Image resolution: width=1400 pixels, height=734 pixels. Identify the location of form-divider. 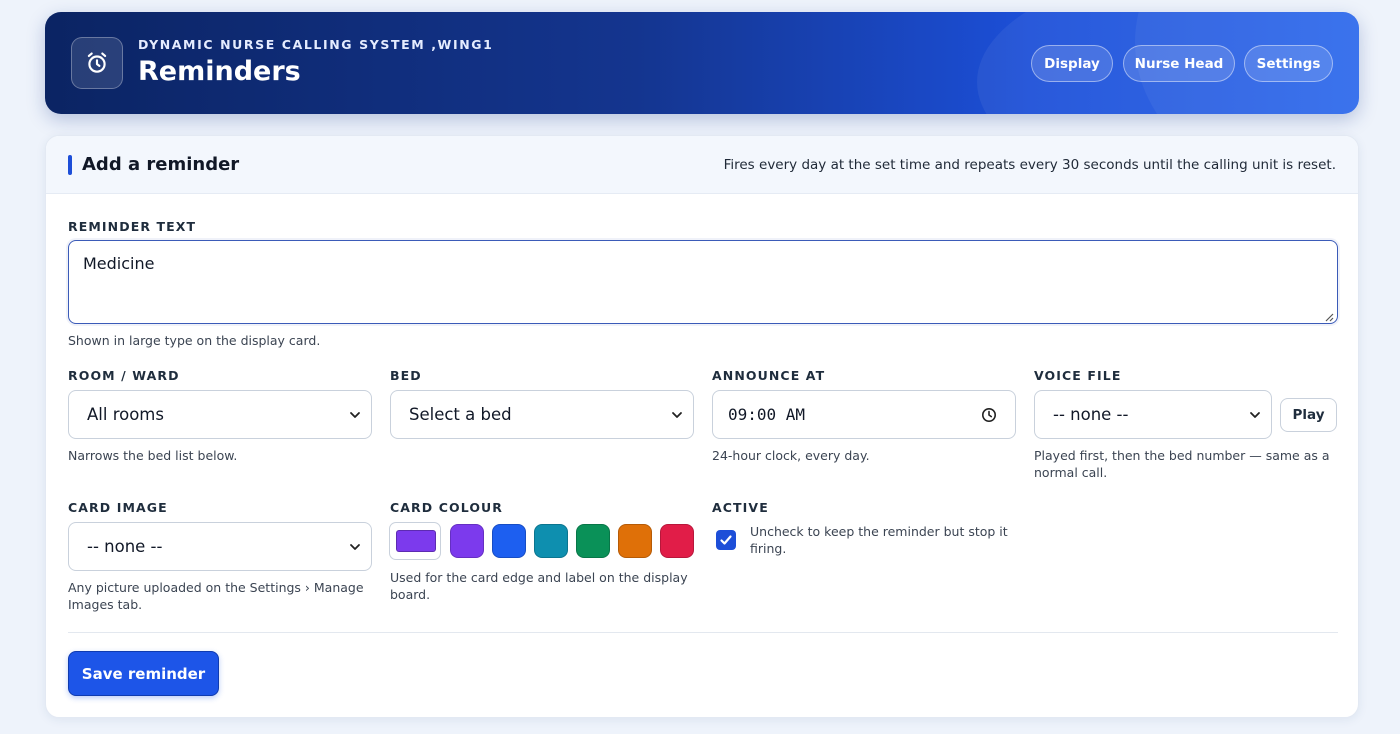
(703, 632).